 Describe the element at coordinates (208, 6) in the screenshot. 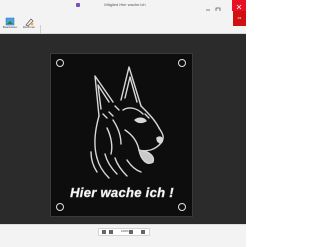

I see `minimize-button` at that location.